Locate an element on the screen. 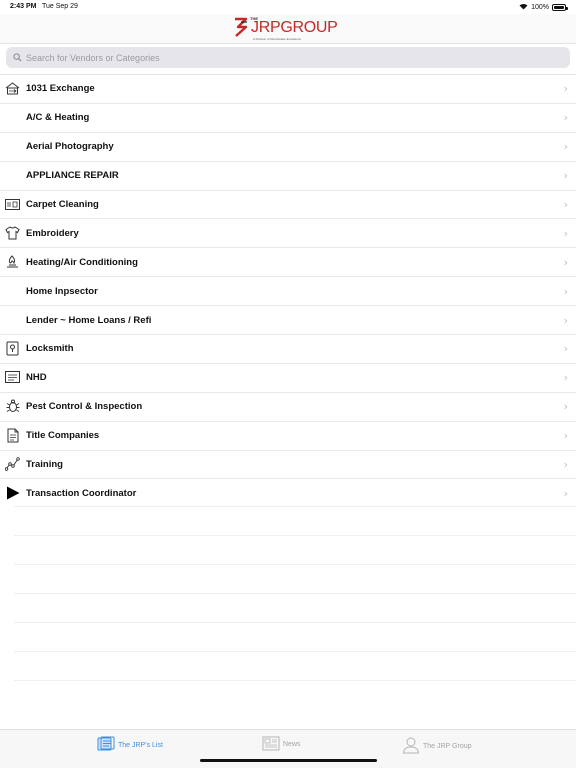 The image size is (576, 768). list-item-heating-air-conditioning: Heating/Air Conditioning › is located at coordinates (288, 261).